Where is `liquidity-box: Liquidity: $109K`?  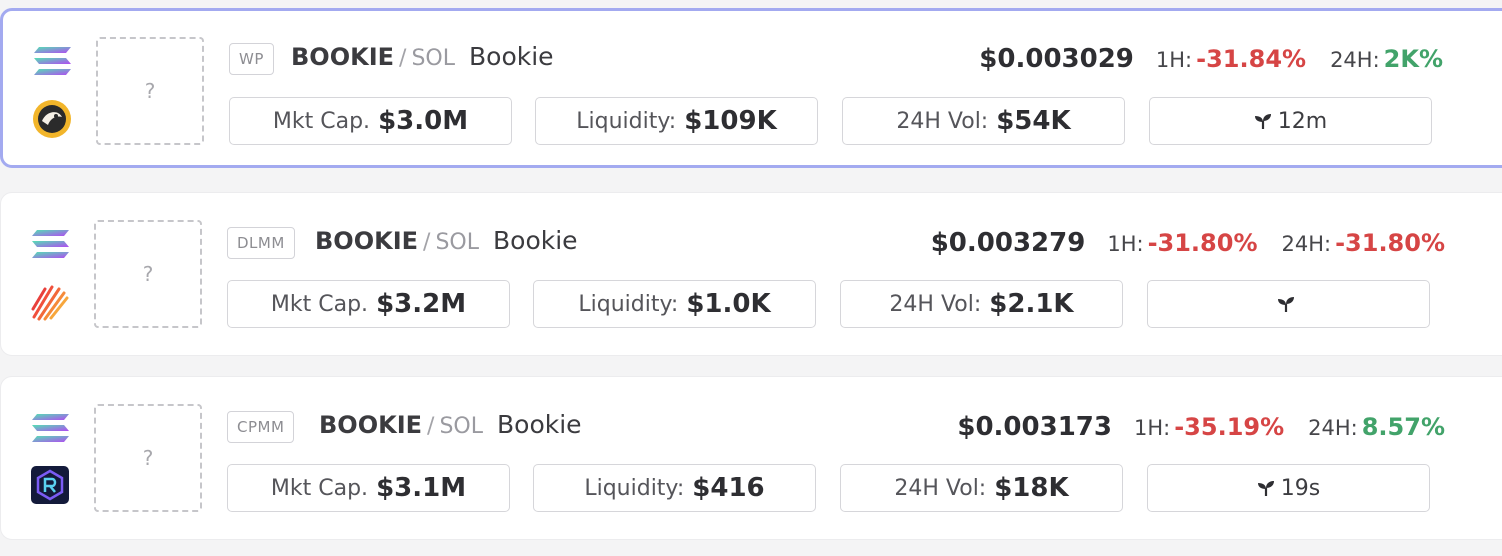 liquidity-box: Liquidity: $109K is located at coordinates (676, 121).